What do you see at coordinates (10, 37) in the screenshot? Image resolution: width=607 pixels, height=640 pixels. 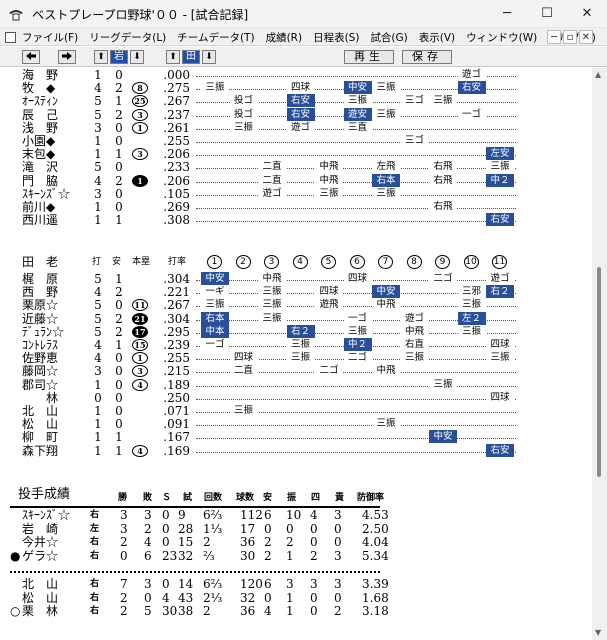 I see `document-icon` at bounding box center [10, 37].